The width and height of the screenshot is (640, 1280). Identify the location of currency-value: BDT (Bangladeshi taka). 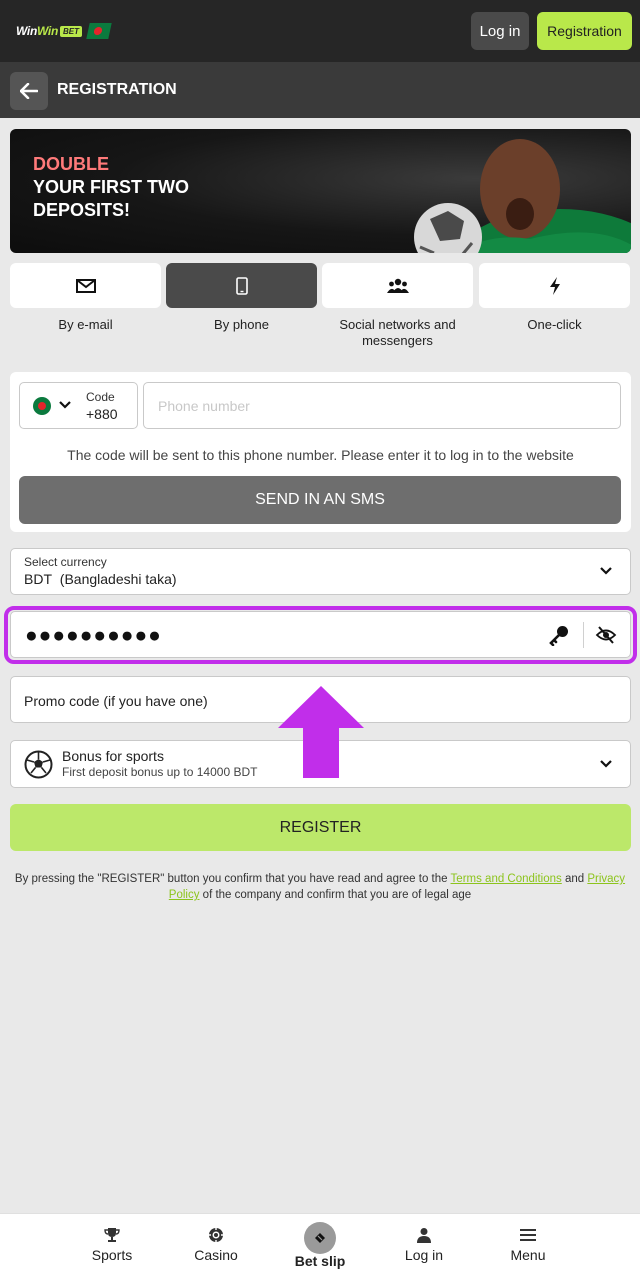
(100, 579).